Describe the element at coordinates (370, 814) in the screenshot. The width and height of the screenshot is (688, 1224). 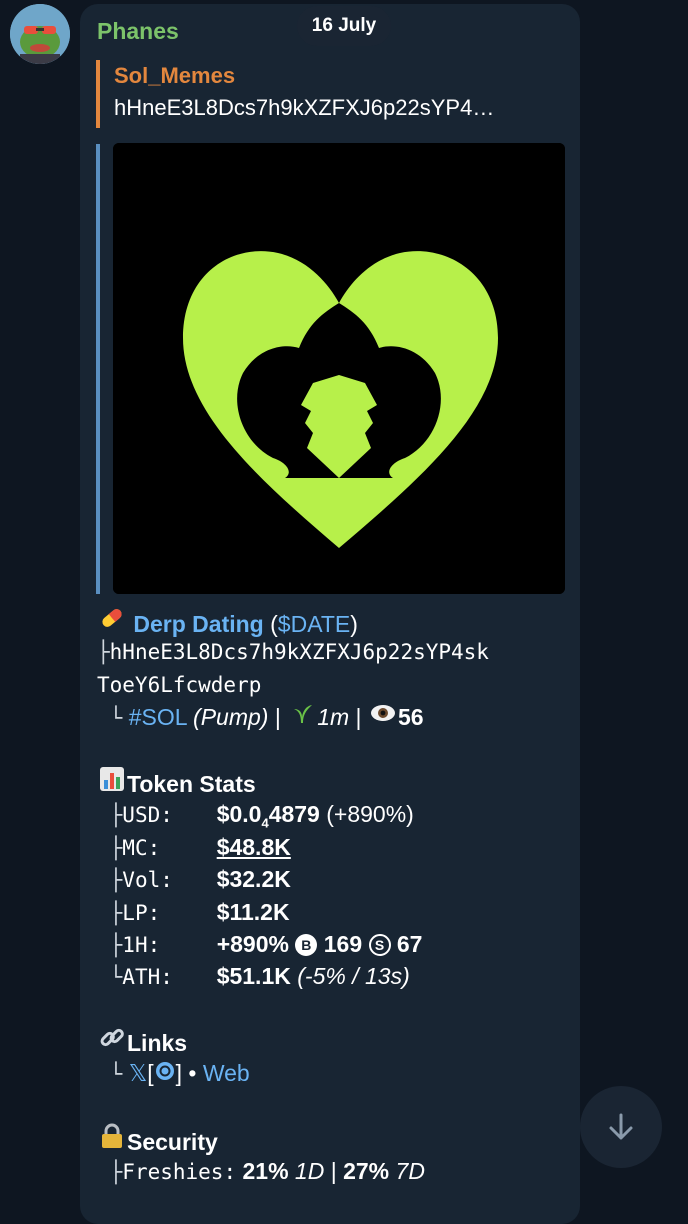
I see `usd-change: (+890%)` at that location.